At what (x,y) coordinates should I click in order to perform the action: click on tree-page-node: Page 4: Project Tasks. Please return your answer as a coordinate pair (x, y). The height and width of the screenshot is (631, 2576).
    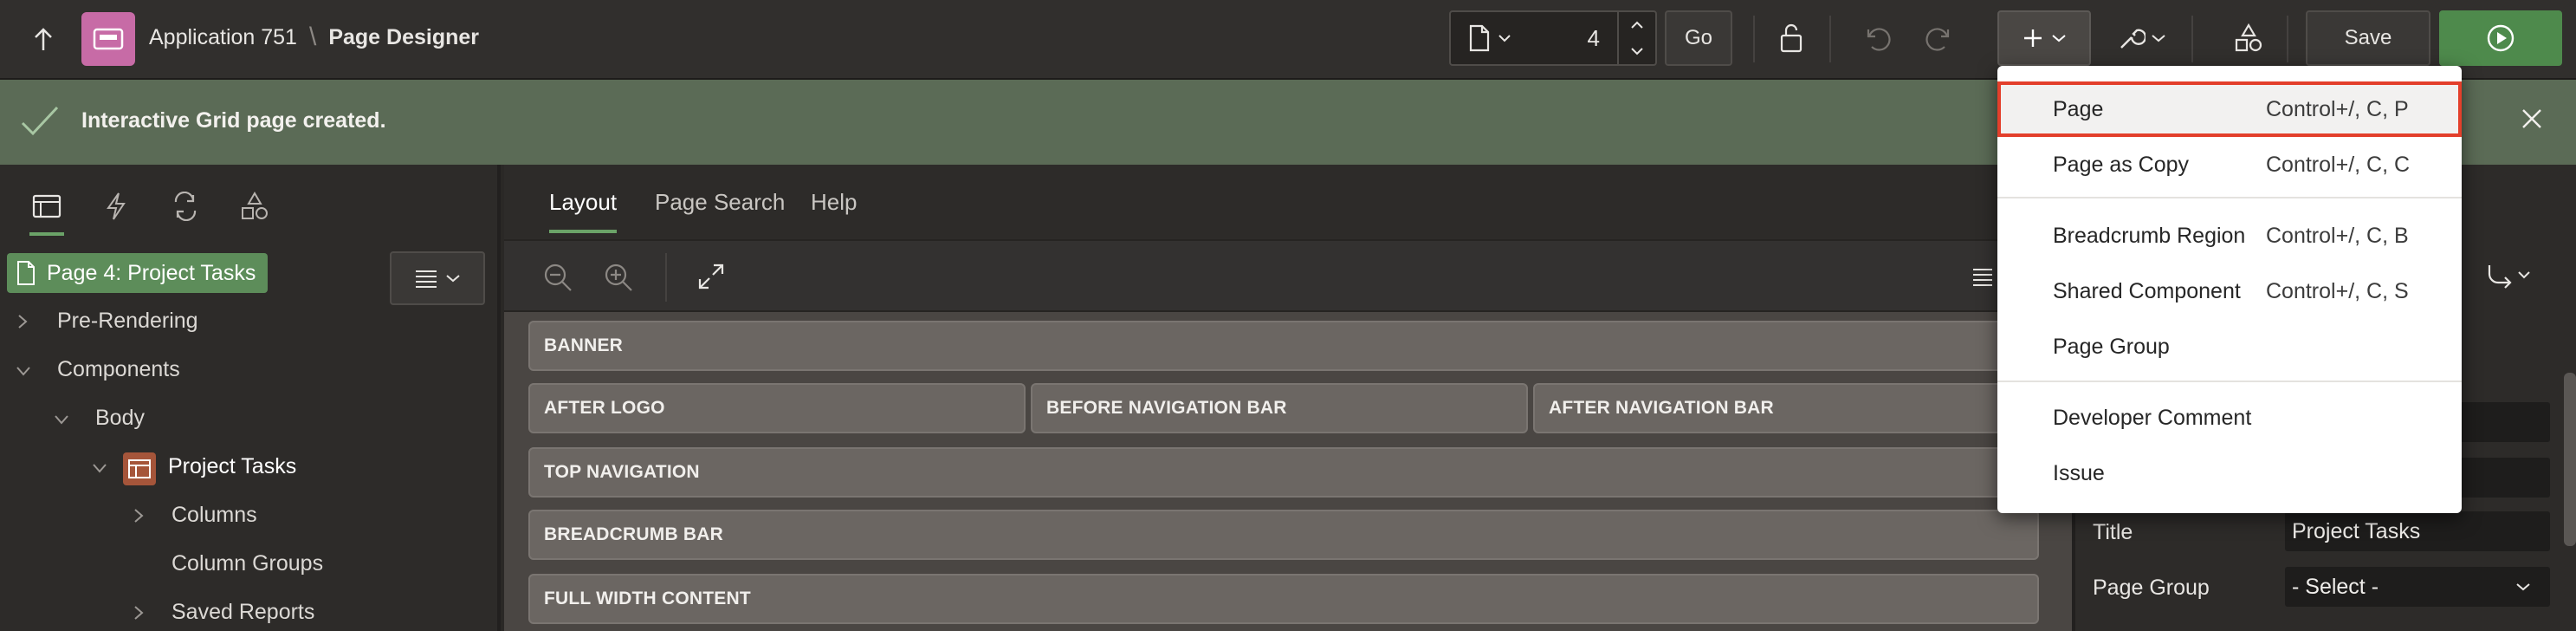
    Looking at the image, I should click on (138, 273).